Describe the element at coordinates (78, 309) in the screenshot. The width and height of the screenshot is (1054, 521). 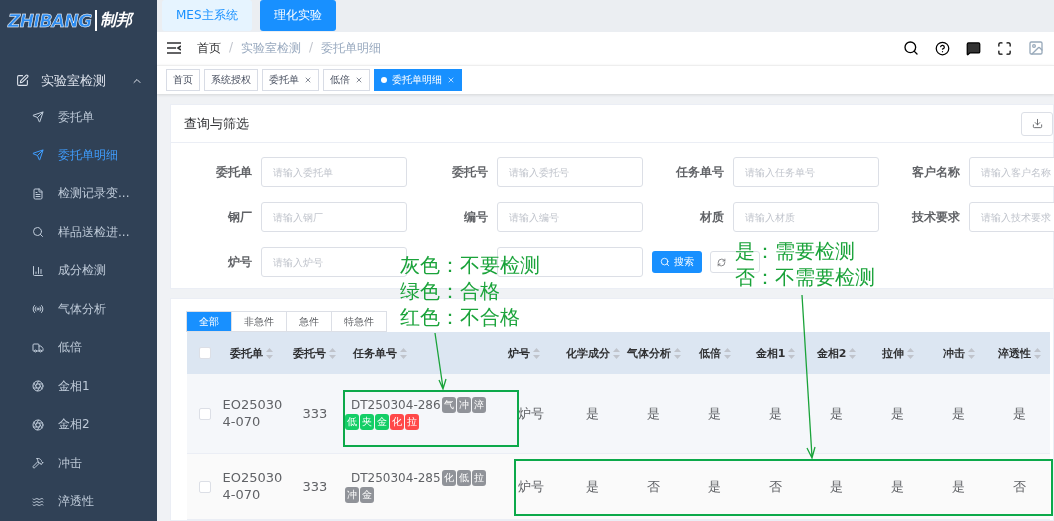
I see `sidebar-item: 气体分析` at that location.